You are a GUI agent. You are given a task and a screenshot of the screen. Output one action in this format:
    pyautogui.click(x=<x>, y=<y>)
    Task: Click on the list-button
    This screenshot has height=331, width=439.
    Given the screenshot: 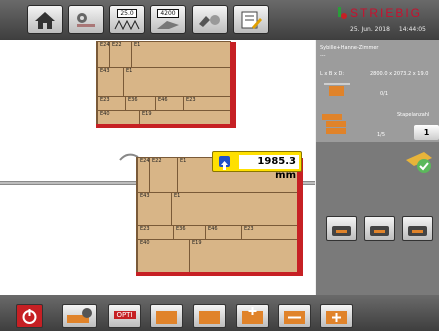 What is the action you would take?
    pyautogui.click(x=251, y=19)
    